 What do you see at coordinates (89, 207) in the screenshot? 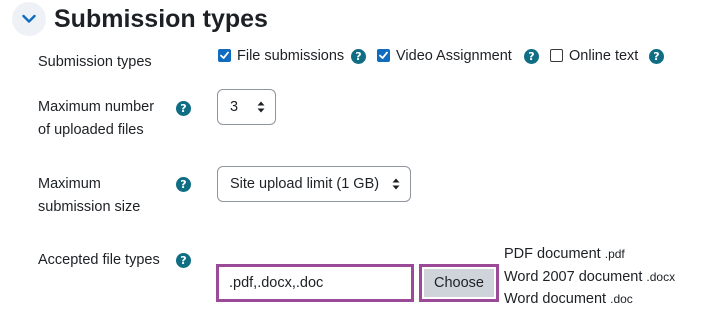
I see `max-size-label-line2: submission size` at bounding box center [89, 207].